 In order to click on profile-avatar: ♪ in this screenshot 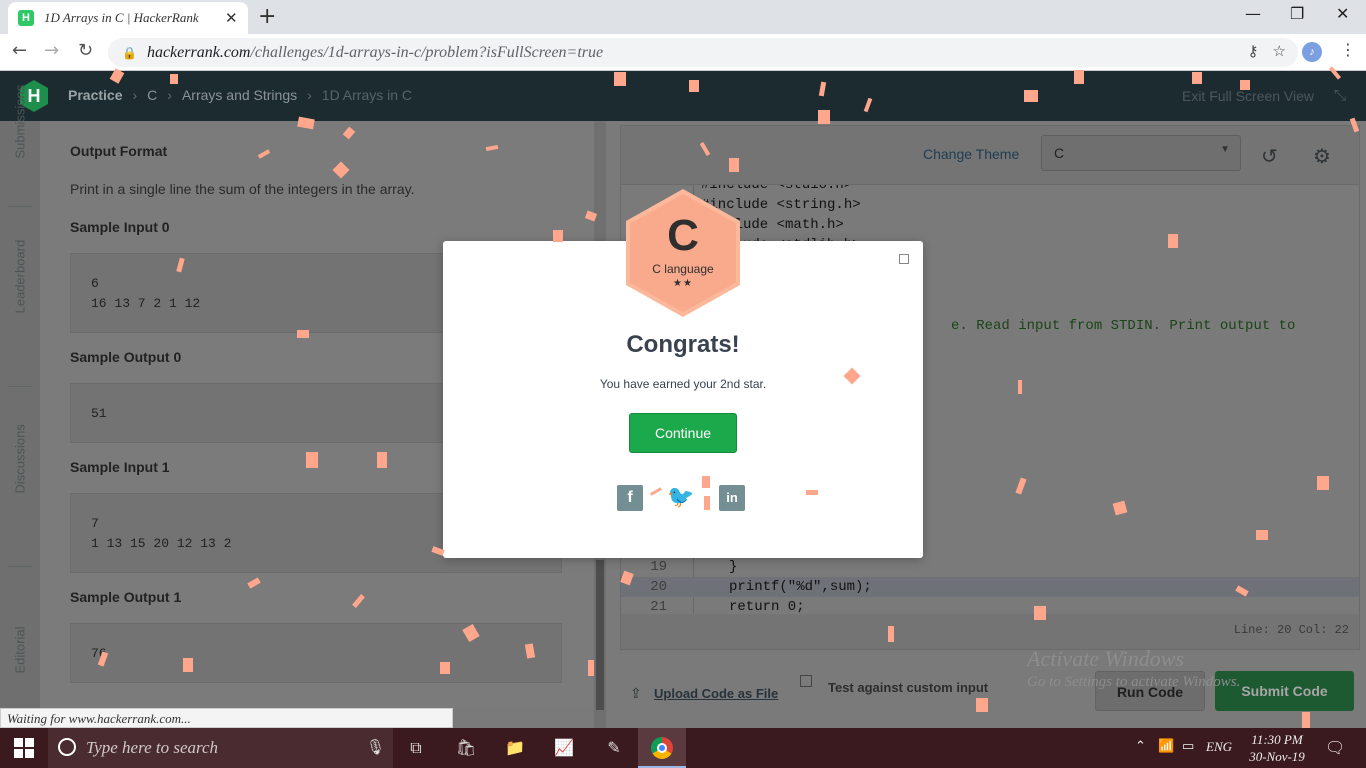, I will do `click(1312, 52)`.